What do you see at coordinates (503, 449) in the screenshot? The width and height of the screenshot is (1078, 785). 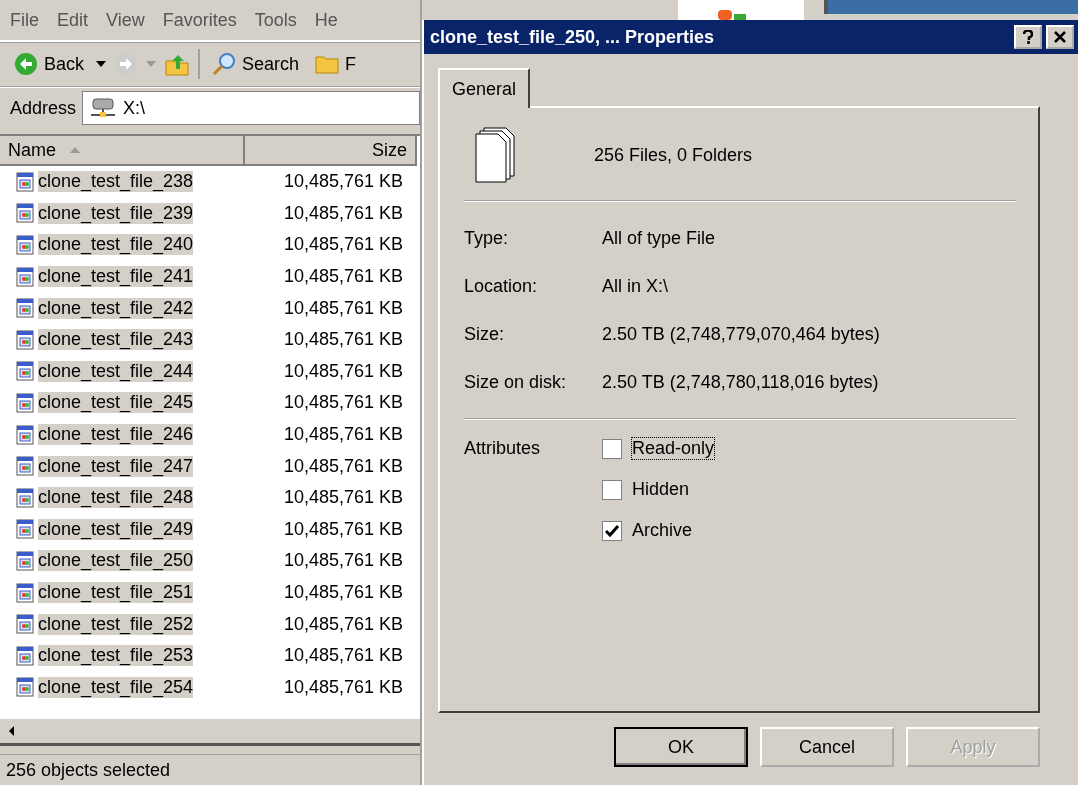 I see `attributes-label: Attributes` at bounding box center [503, 449].